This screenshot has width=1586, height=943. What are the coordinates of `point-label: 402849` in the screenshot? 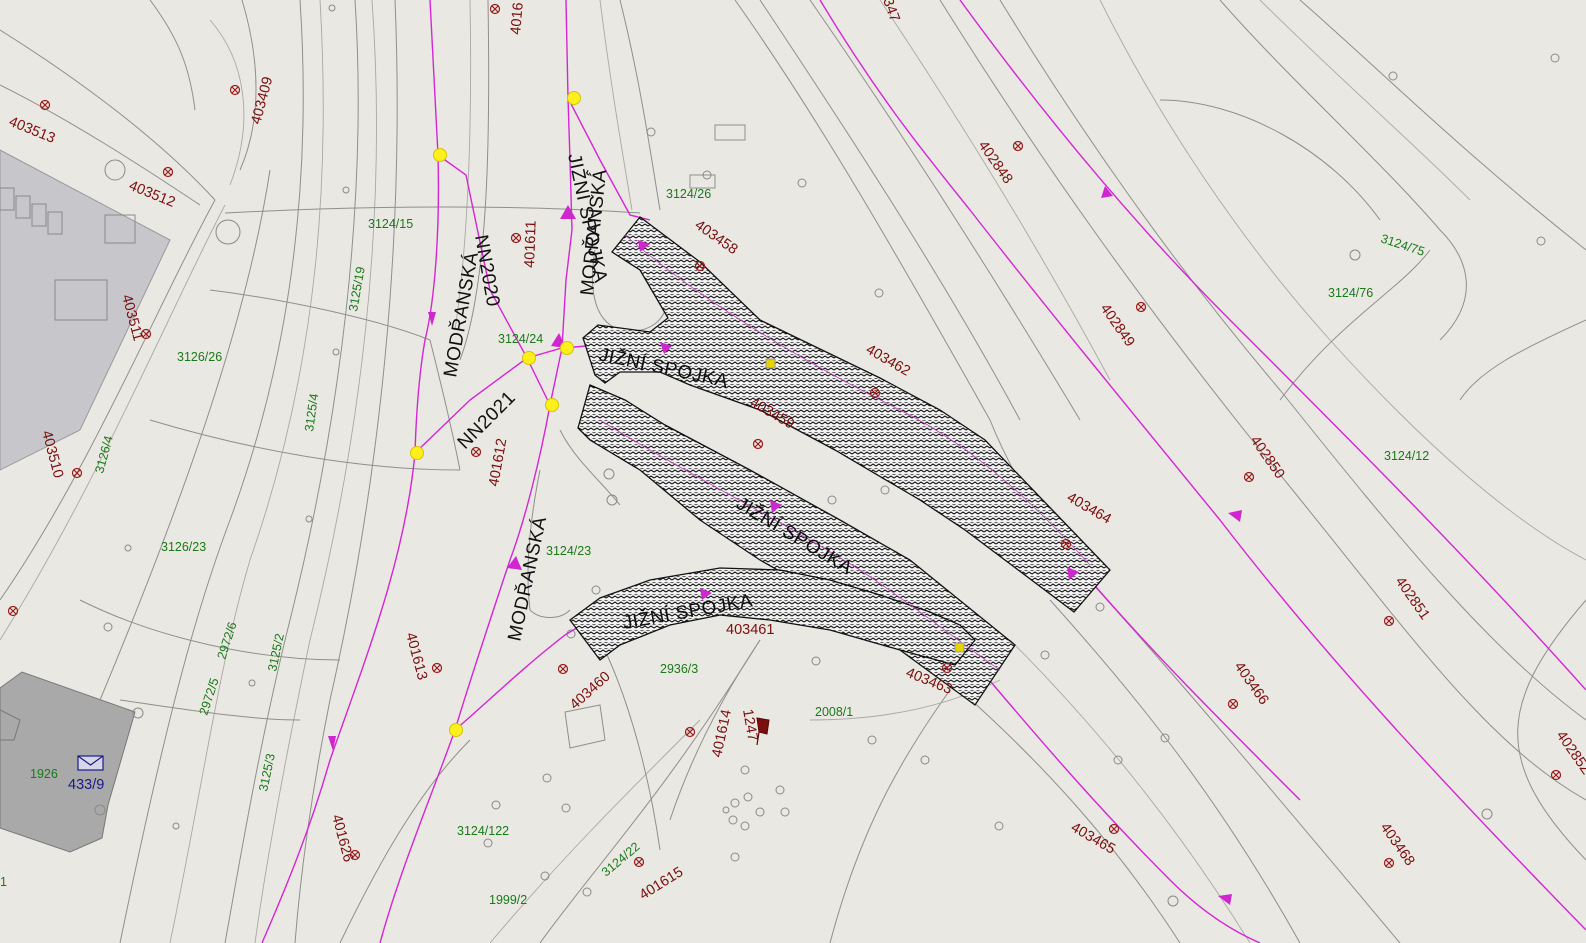 It's located at (1117, 325).